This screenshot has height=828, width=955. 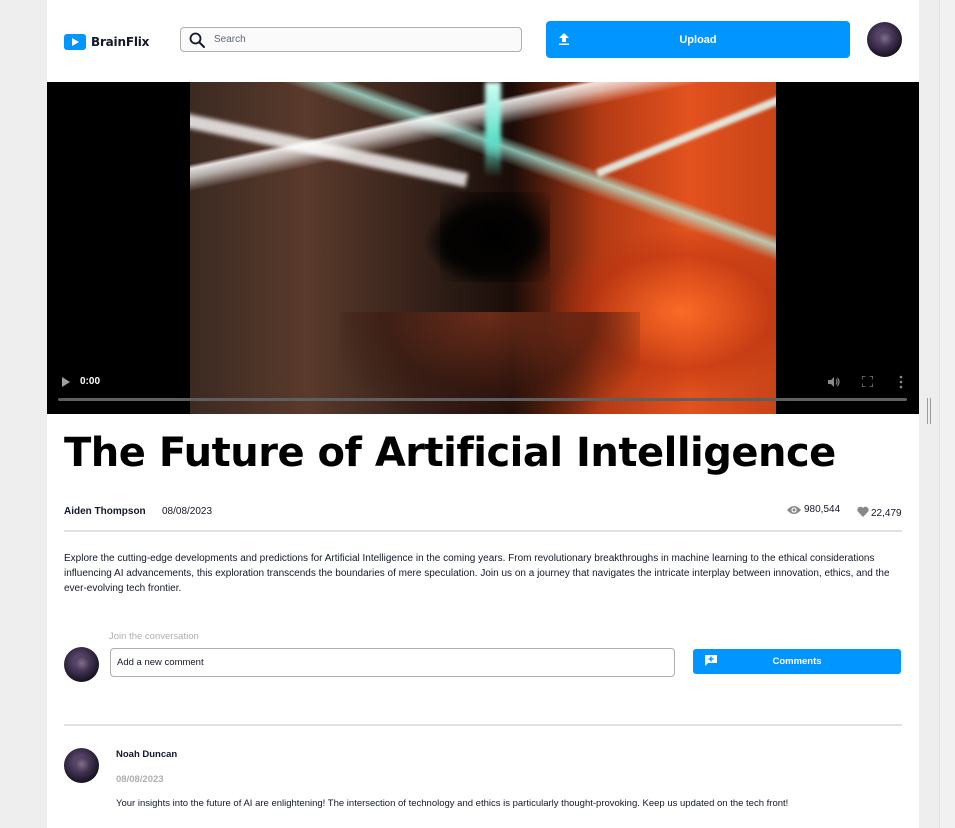 I want to click on comment-date: 08/08/2023, so click(x=140, y=779).